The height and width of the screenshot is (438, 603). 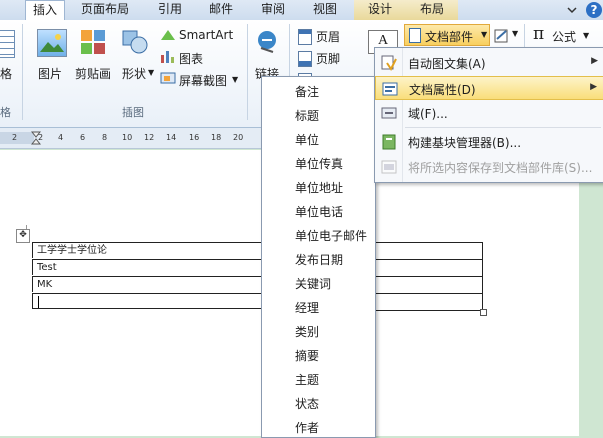 I want to click on autotext-icon, so click(x=389, y=64).